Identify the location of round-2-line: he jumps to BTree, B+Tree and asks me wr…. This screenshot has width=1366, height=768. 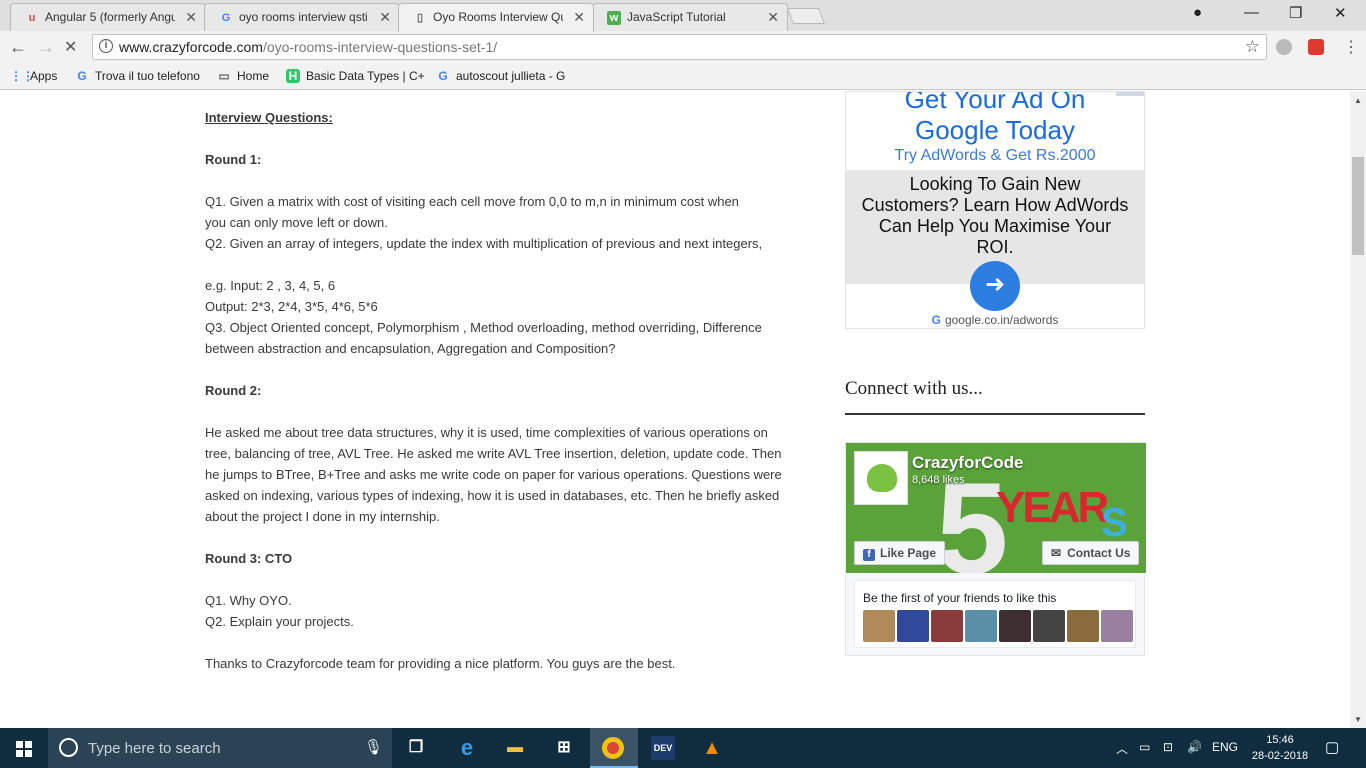
(493, 474).